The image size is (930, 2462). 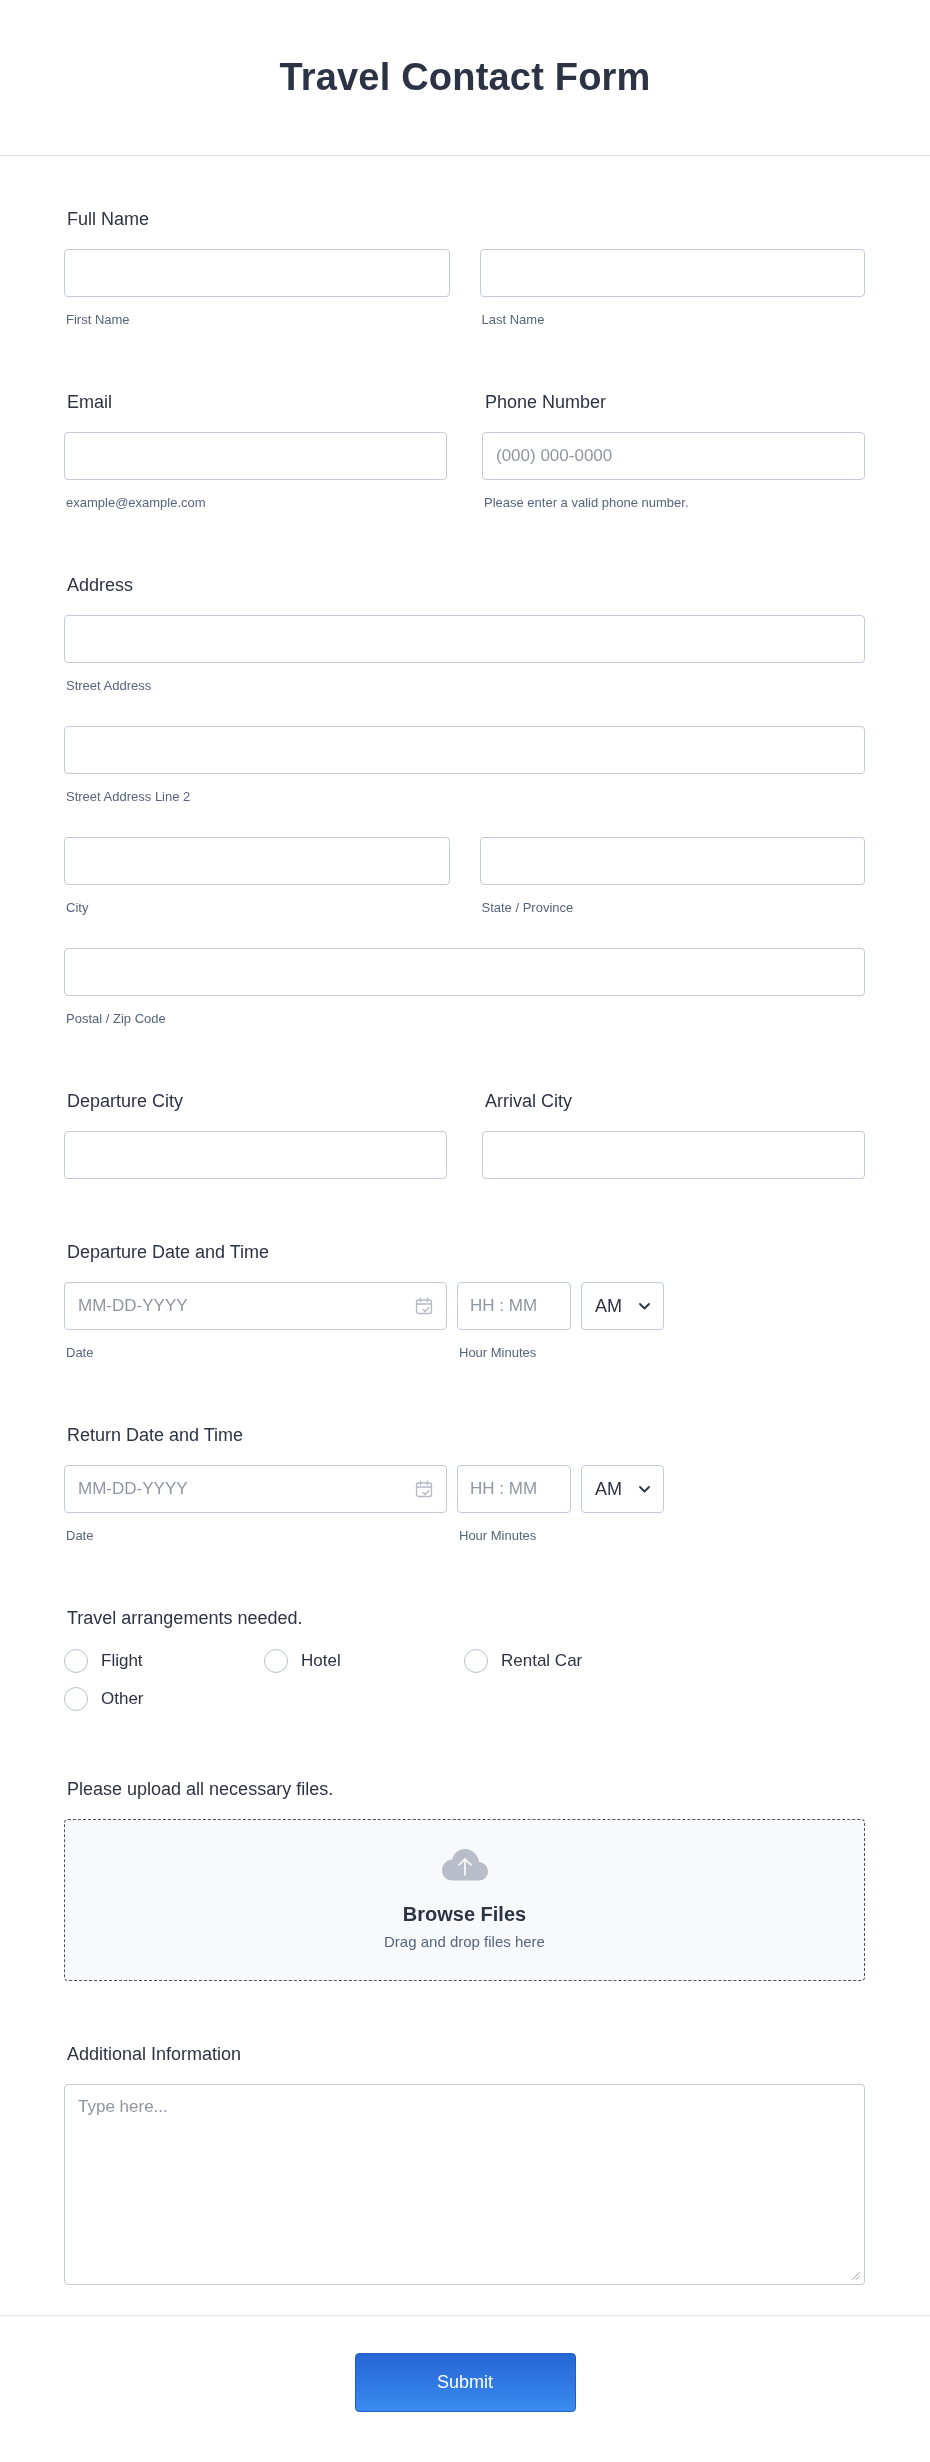 What do you see at coordinates (302, 1661) in the screenshot?
I see `radio-option: Hotel` at bounding box center [302, 1661].